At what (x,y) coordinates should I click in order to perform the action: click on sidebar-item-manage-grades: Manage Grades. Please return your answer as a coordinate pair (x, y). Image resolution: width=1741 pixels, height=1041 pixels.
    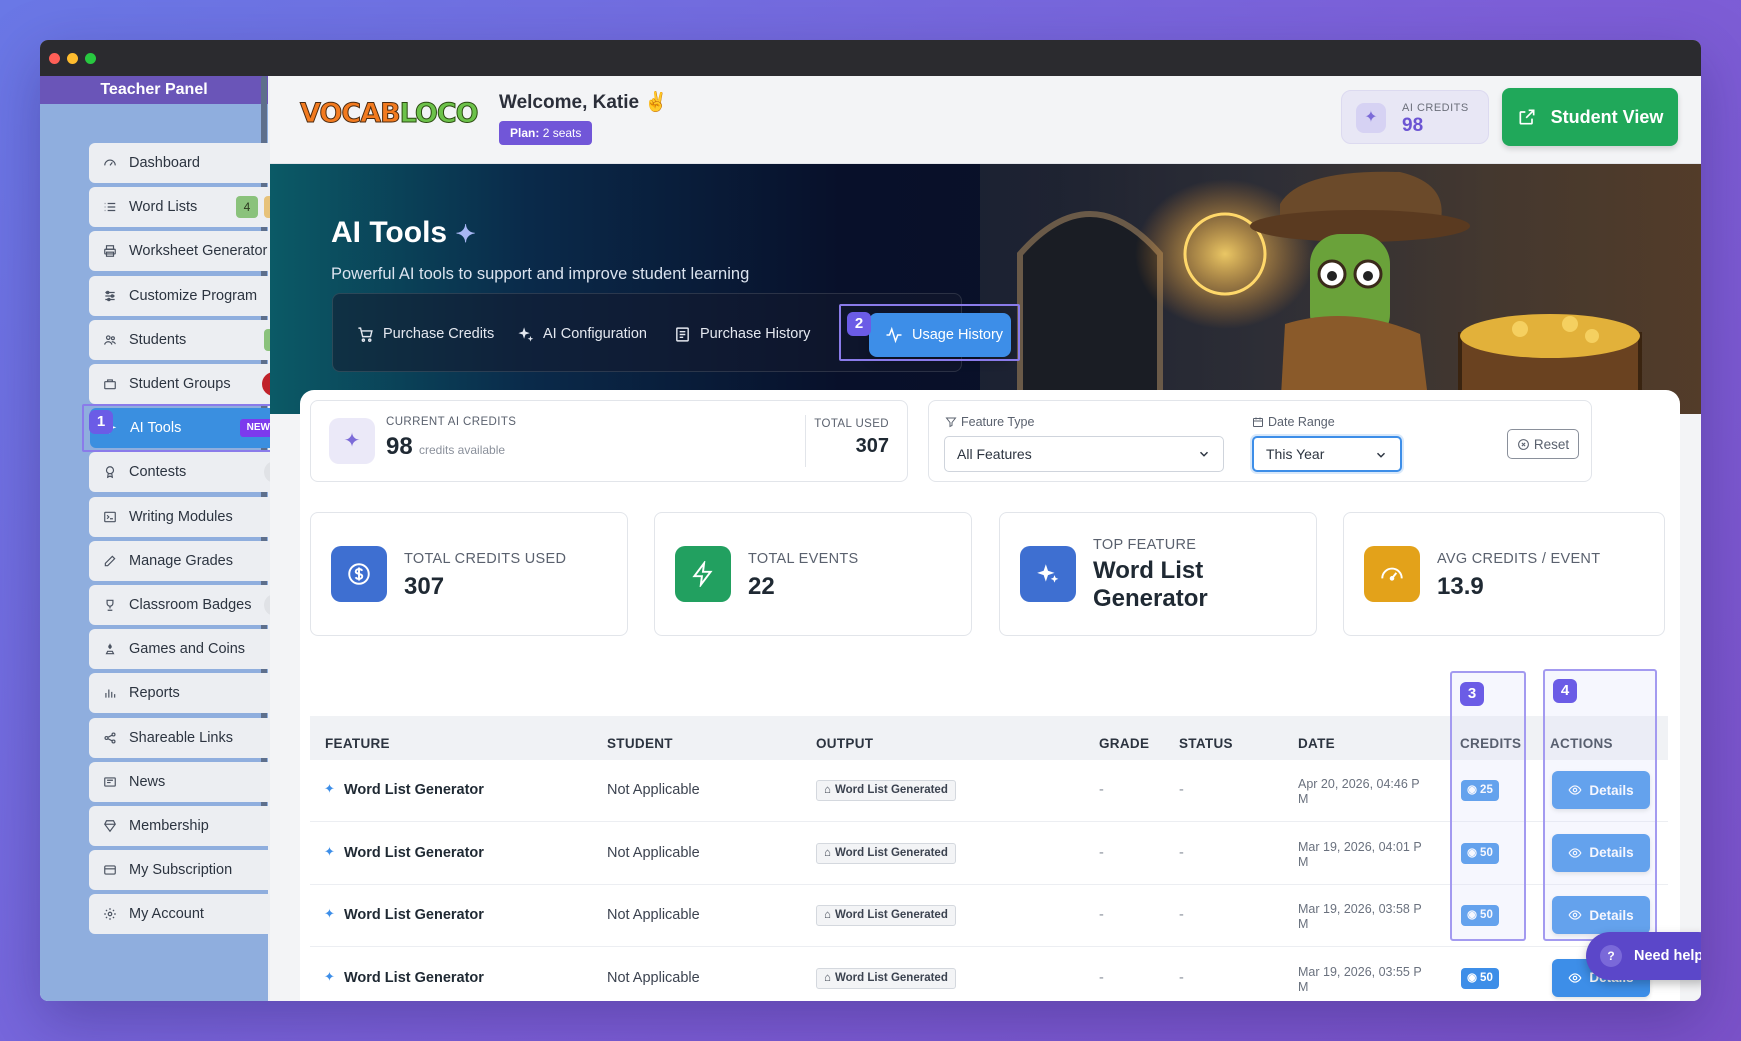
    Looking at the image, I should click on (190, 560).